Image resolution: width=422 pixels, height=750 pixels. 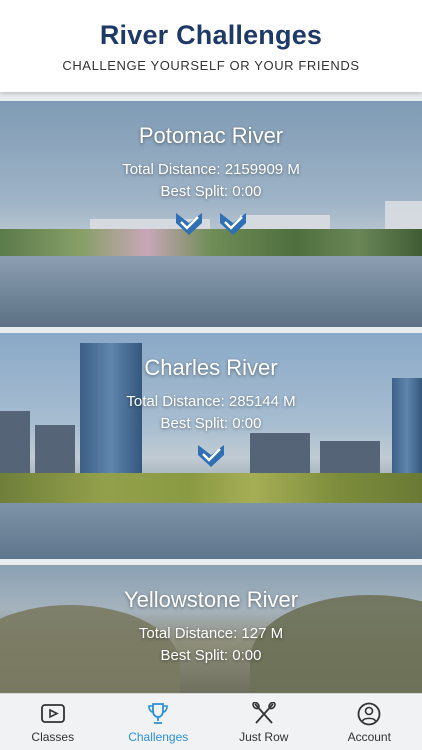 What do you see at coordinates (158, 737) in the screenshot?
I see `tab-label: Challenges` at bounding box center [158, 737].